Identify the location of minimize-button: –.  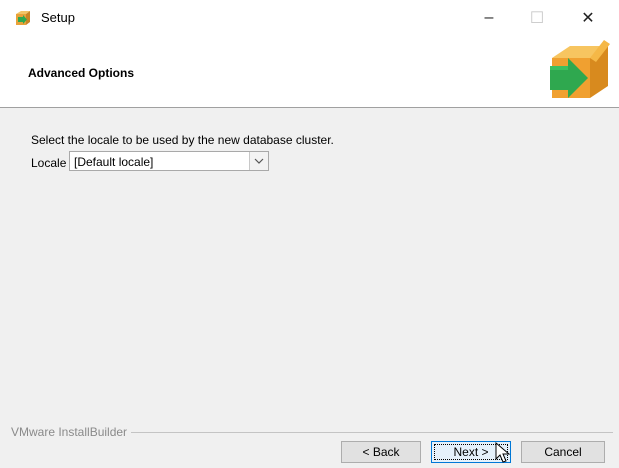
(489, 18).